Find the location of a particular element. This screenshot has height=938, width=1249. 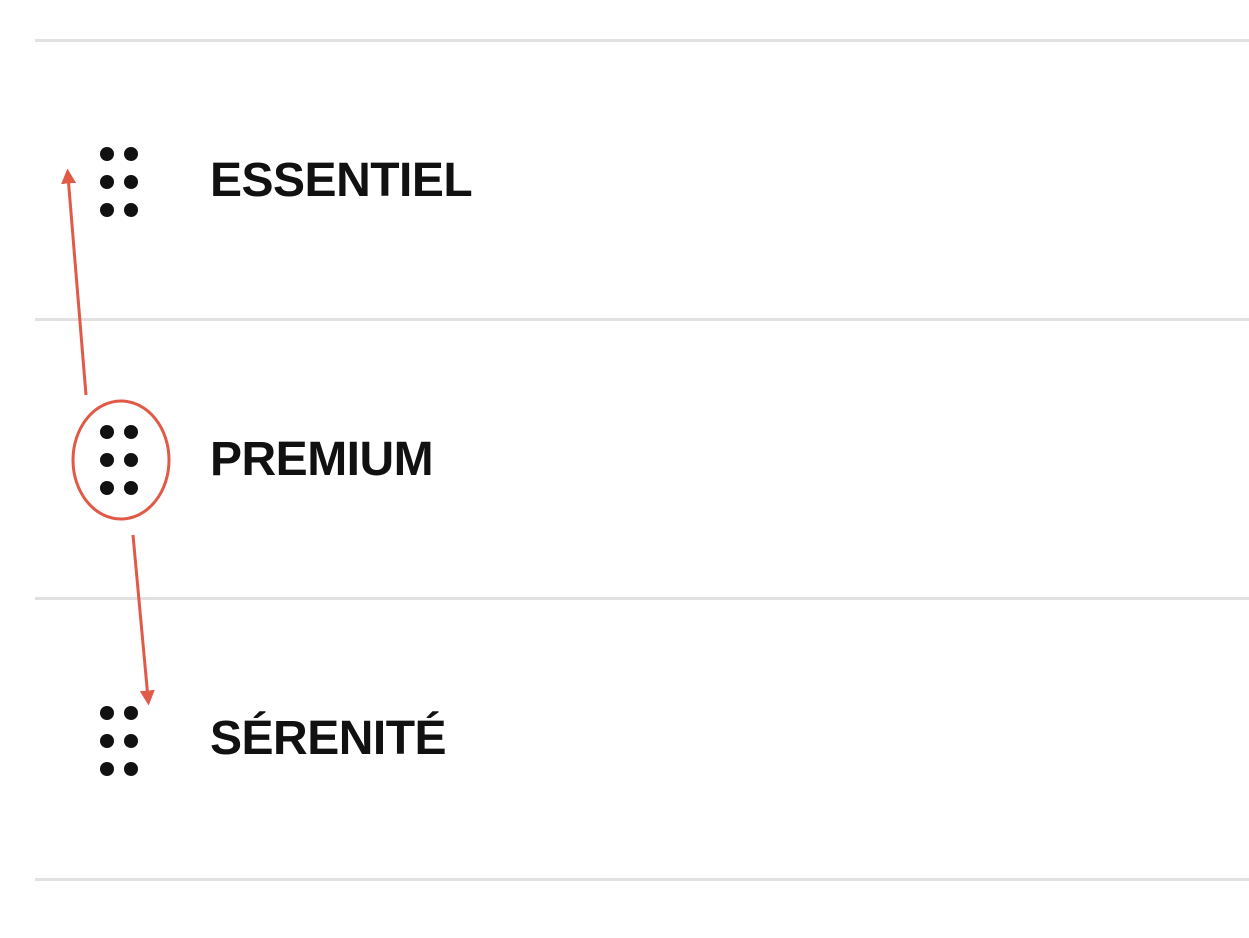

plan-label: PREMIUM is located at coordinates (322, 459).